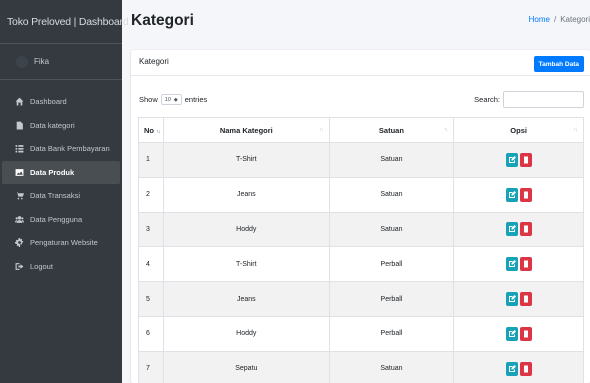 This screenshot has height=383, width=590. What do you see at coordinates (196, 99) in the screenshot?
I see `entries-label: entries` at bounding box center [196, 99].